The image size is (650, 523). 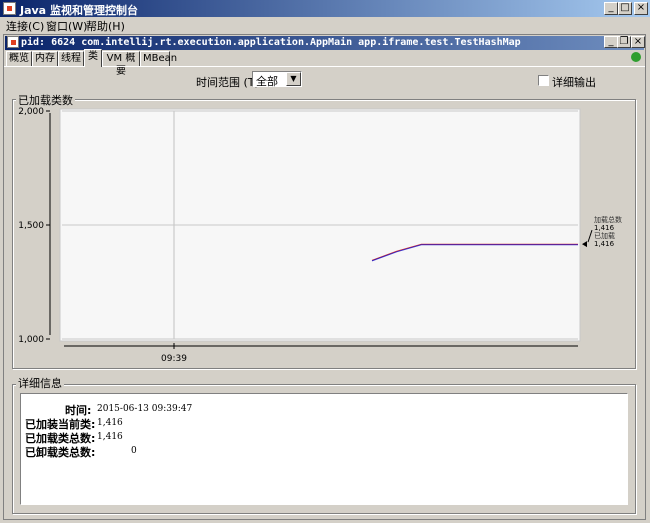 What do you see at coordinates (105, 26) in the screenshot?
I see `menu-help: 帮助(H)` at bounding box center [105, 26].